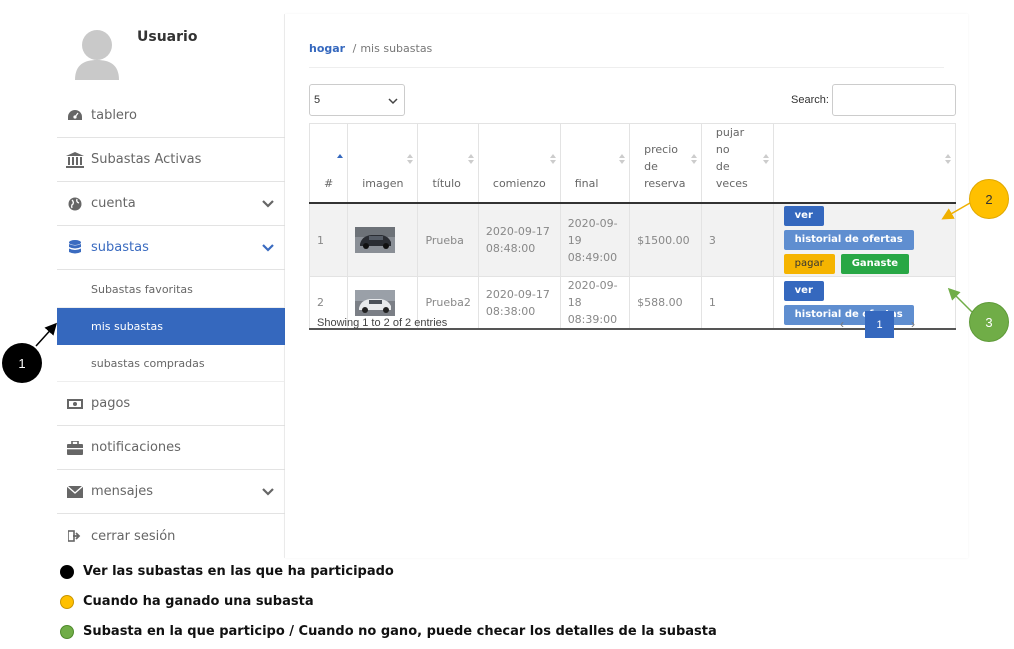  I want to click on legend-item-won: Cuando ha ganado una subasta, so click(187, 601).